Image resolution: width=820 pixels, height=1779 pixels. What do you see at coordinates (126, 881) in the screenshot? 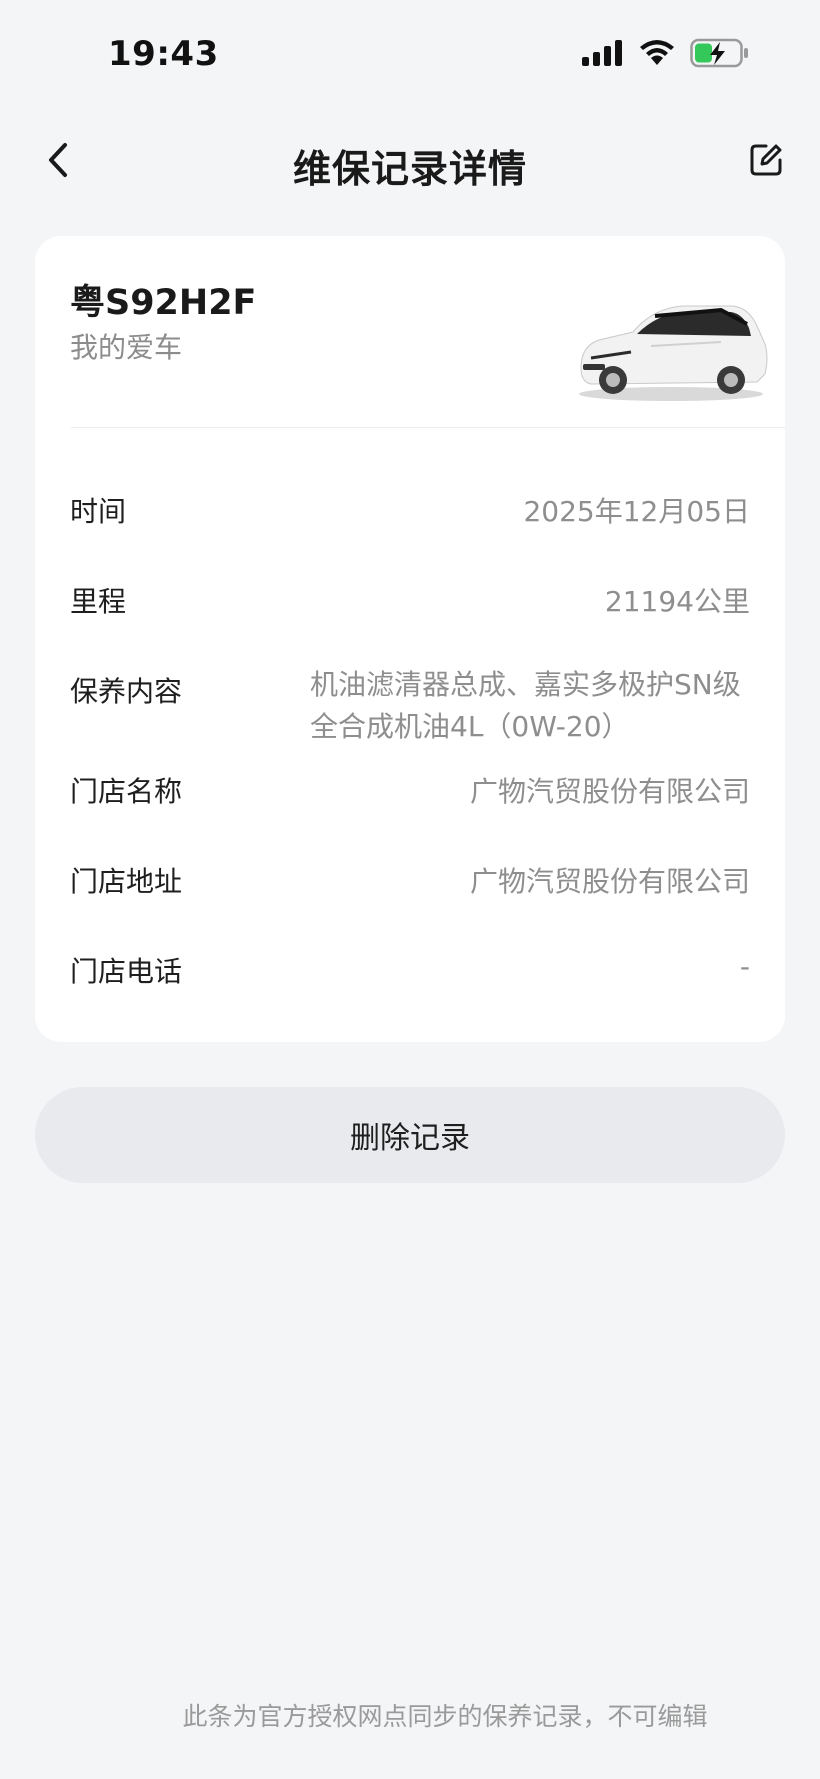
I see `detail-label: 门店地址` at bounding box center [126, 881].